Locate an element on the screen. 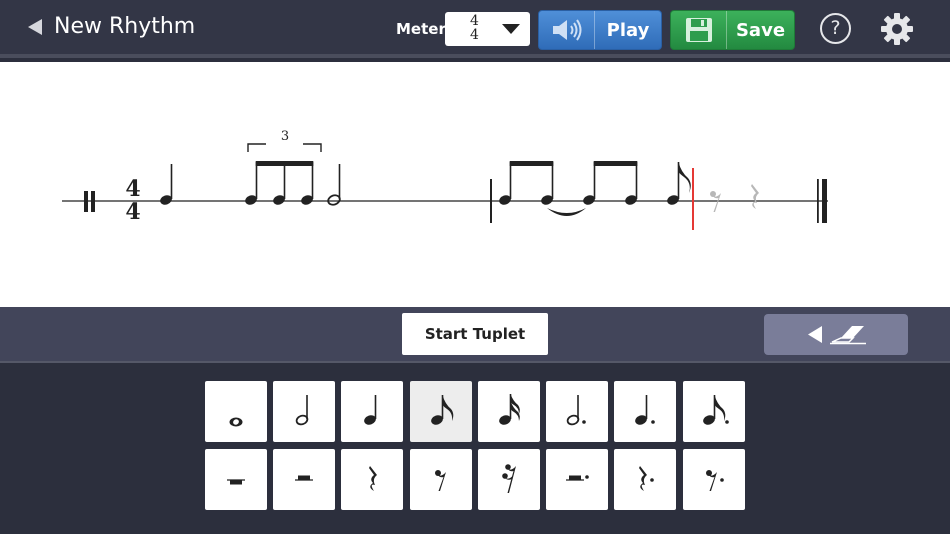 The image size is (950, 534). palette-dotted-eighth-rest is located at coordinates (714, 479).